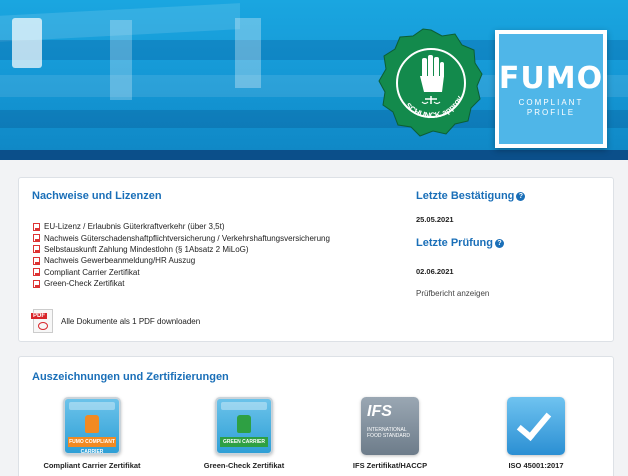  I want to click on last-confirmation-date: 25.05.2021, so click(435, 219).